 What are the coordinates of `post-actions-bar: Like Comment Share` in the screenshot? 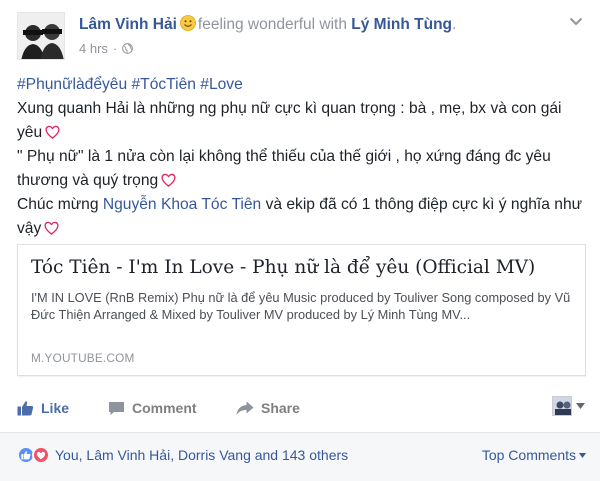 It's located at (301, 408).